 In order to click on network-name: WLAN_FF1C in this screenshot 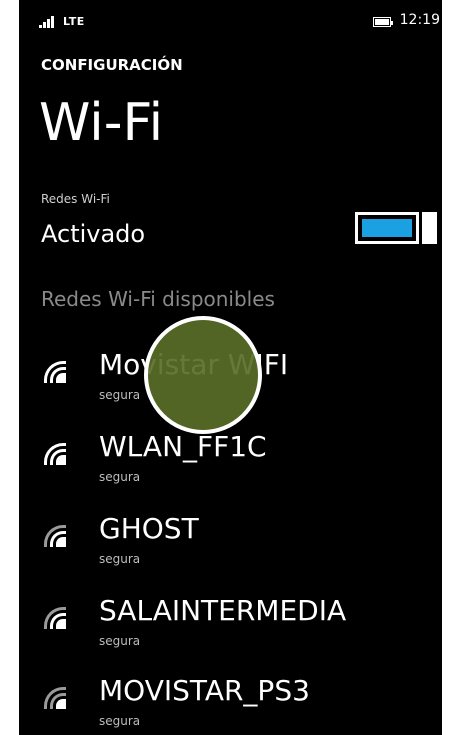, I will do `click(183, 446)`.